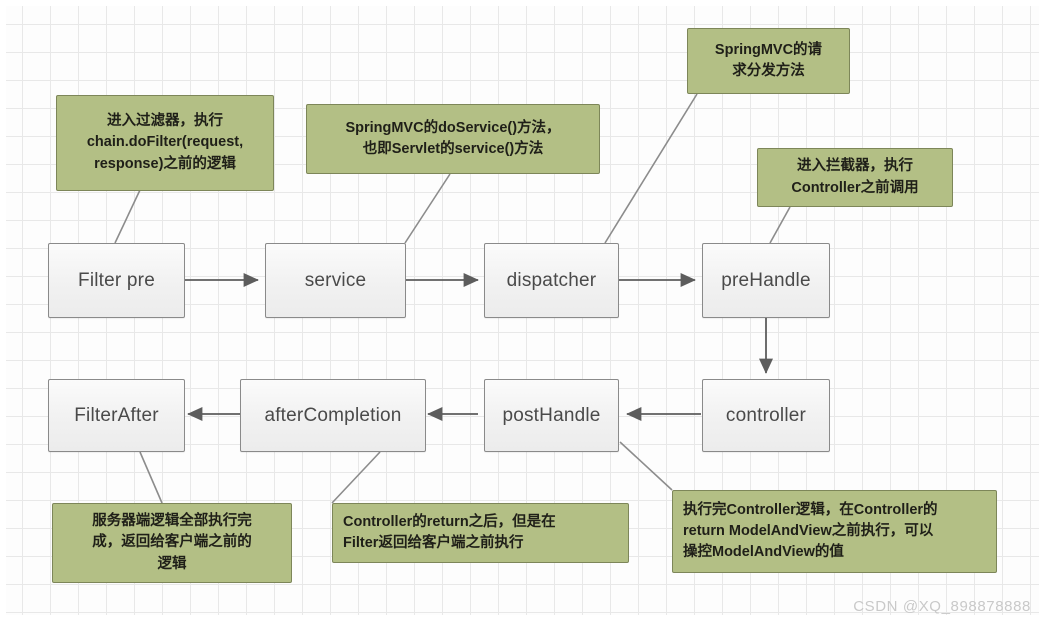 This screenshot has width=1045, height=621. I want to click on note-line: return ModelAndView之前执行，可以, so click(808, 530).